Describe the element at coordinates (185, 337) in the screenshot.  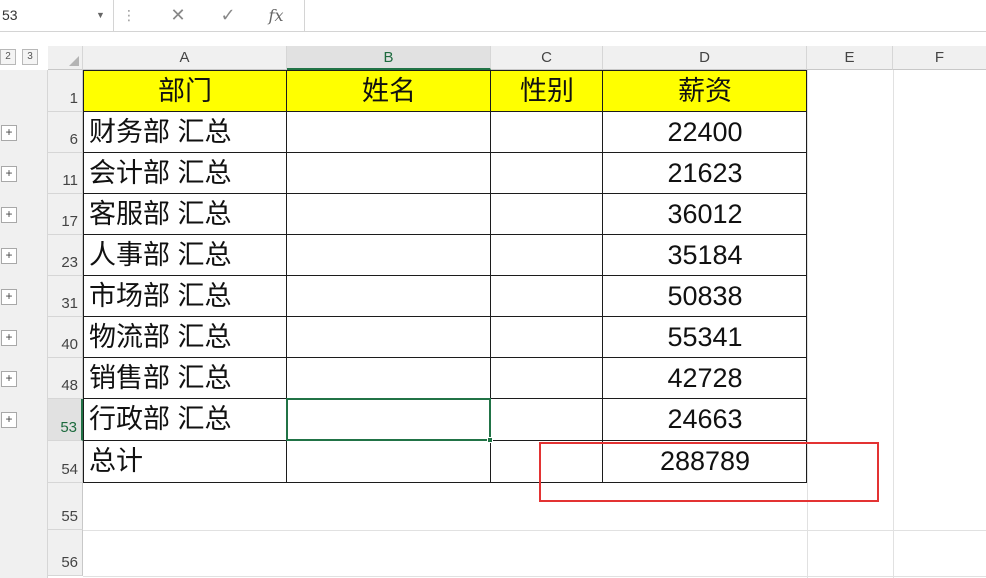
I see `cell-dept: 物流部 汇总` at that location.